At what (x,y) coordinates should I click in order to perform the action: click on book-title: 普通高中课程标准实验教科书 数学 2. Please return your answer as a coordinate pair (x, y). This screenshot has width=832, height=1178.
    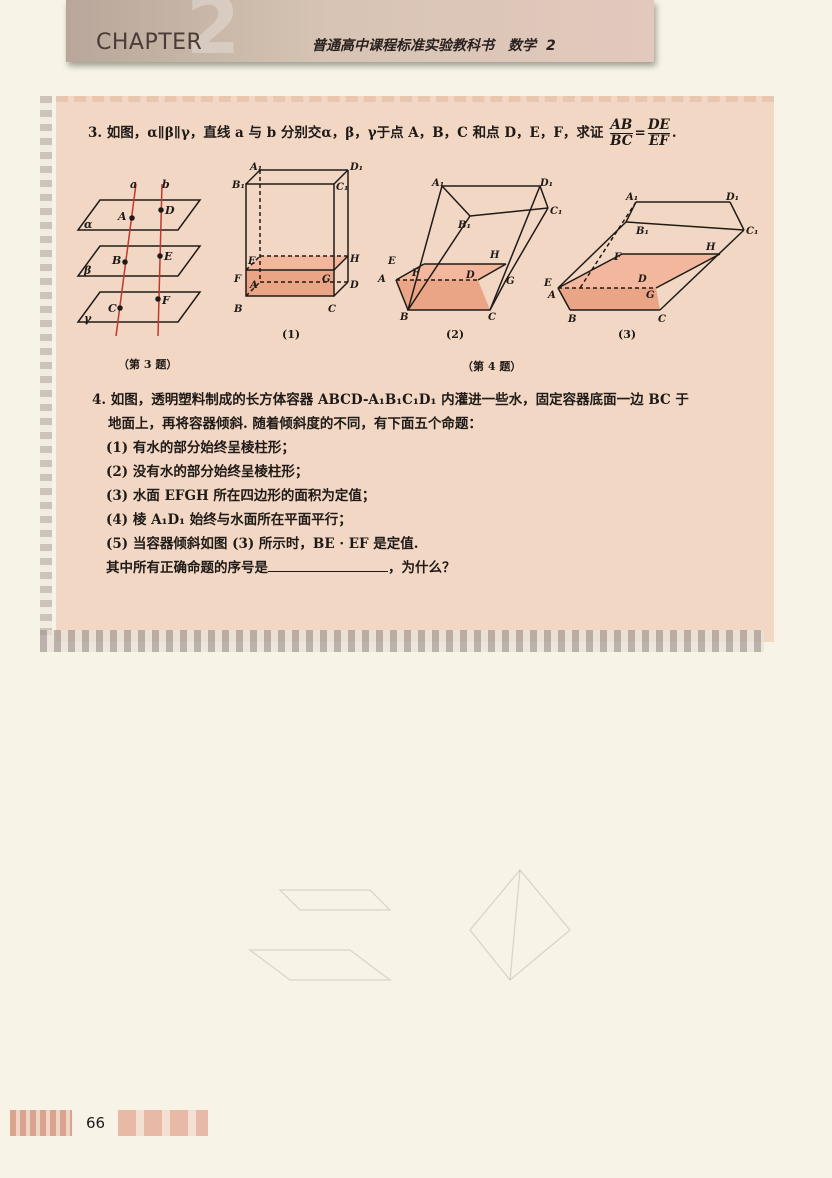
    Looking at the image, I should click on (434, 45).